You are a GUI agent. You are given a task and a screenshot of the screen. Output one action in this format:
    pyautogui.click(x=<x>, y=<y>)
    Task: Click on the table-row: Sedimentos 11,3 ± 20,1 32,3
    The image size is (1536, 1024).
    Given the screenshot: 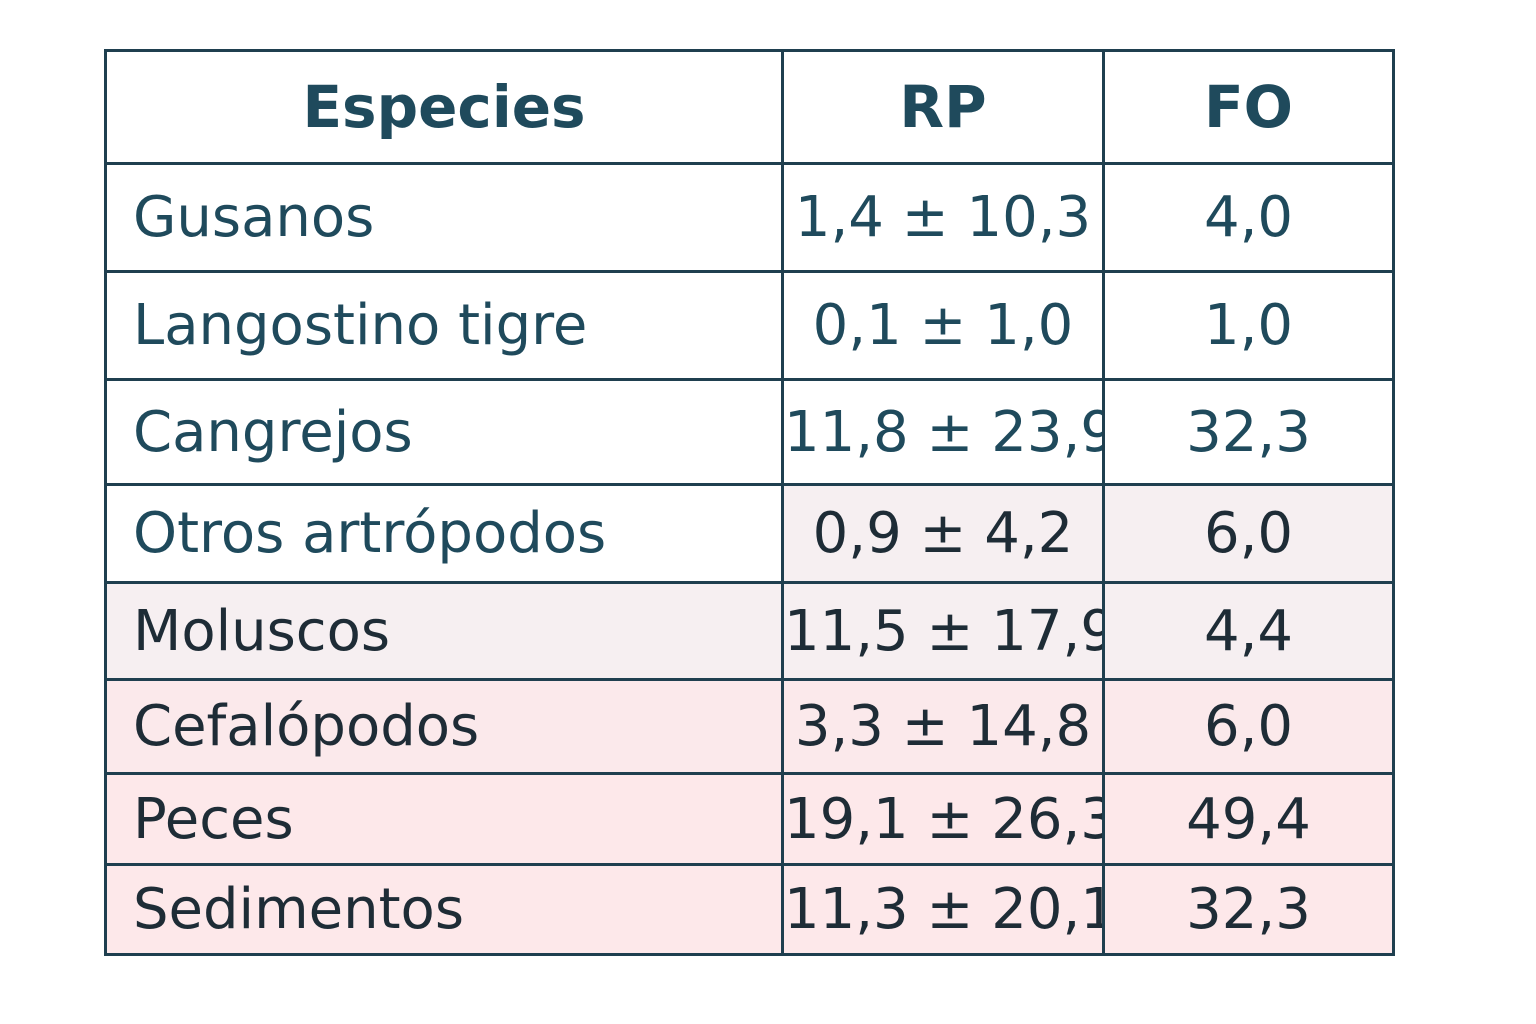 What is the action you would take?
    pyautogui.click(x=749, y=909)
    